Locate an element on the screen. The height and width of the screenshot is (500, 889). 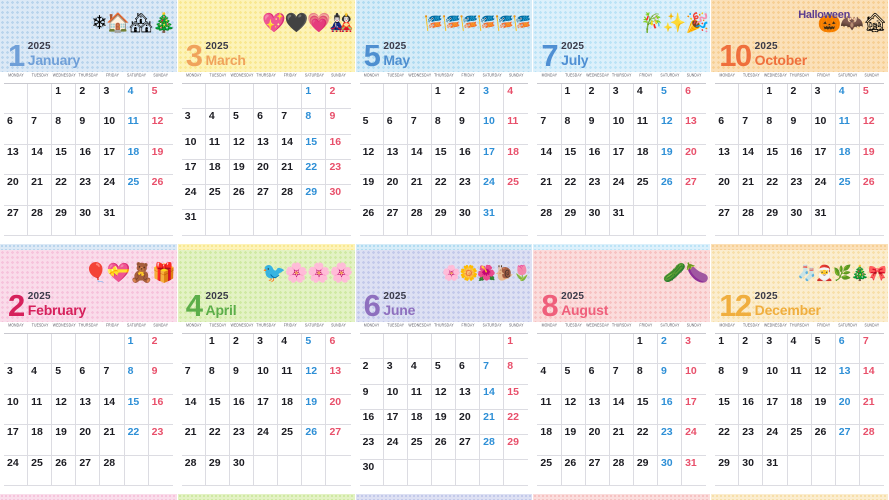
day-cell: 21 is located at coordinates (40, 190).